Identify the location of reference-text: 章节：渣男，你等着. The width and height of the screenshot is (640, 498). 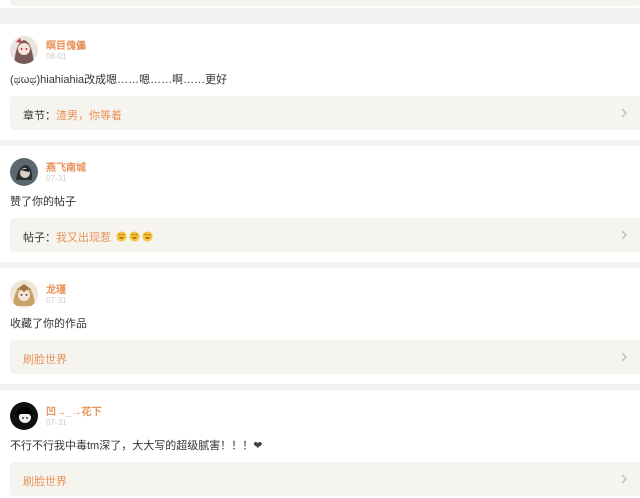
(72, 115).